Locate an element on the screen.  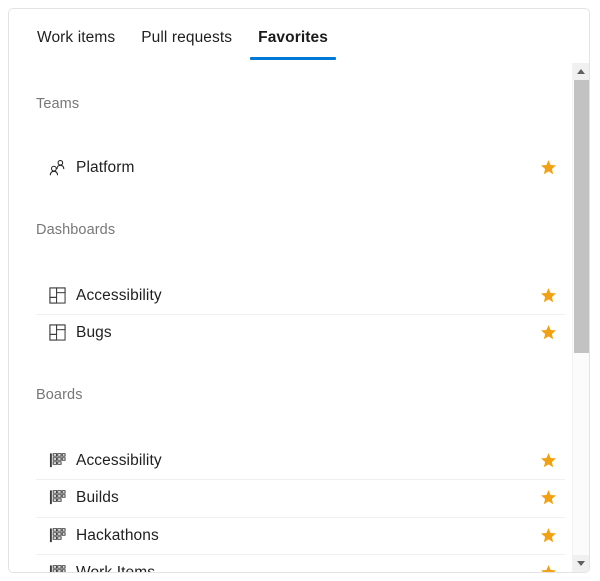
section-rows-teams: Platform is located at coordinates (299, 168).